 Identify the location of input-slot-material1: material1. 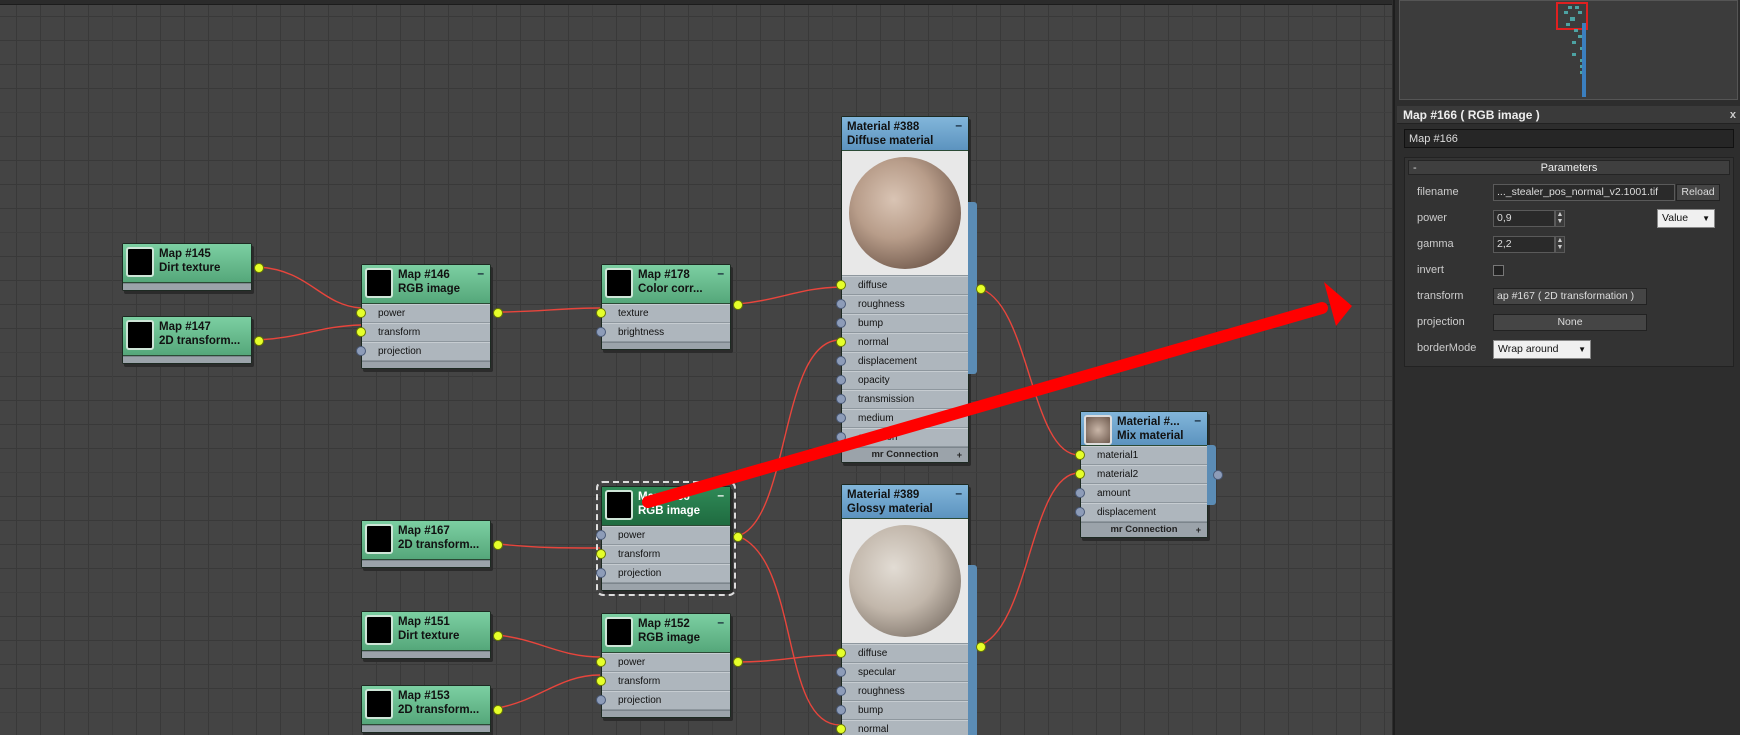
(1141, 455).